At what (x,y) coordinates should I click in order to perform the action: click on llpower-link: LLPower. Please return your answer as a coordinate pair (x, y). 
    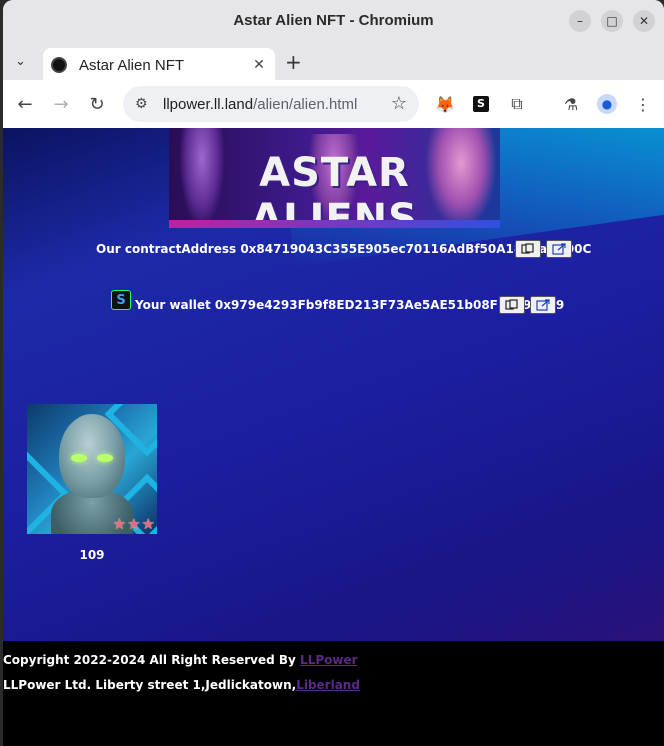
    Looking at the image, I should click on (328, 660).